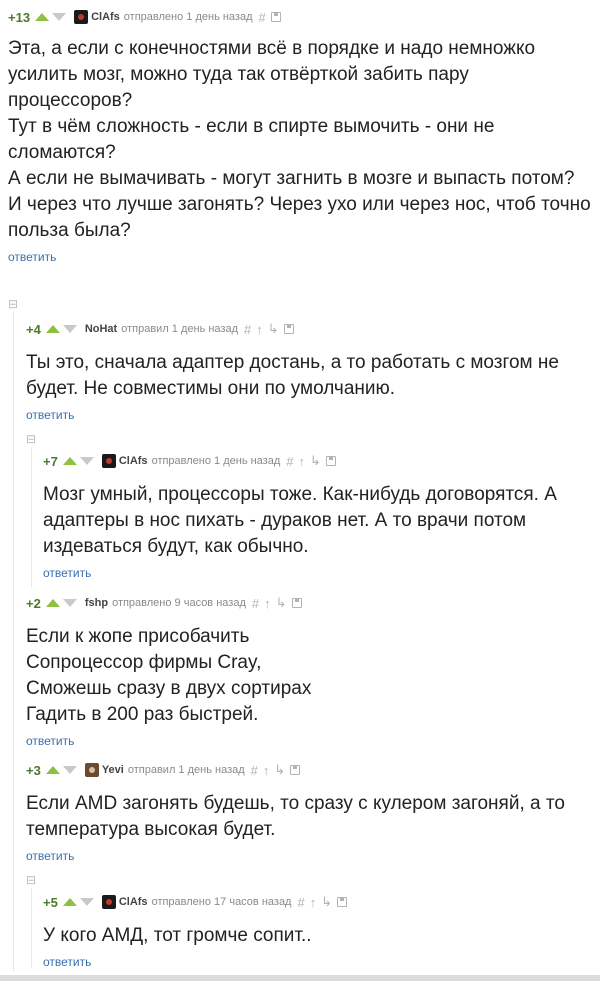 This screenshot has height=981, width=600. Describe the element at coordinates (33, 603) in the screenshot. I see `comment-rating: +2` at that location.